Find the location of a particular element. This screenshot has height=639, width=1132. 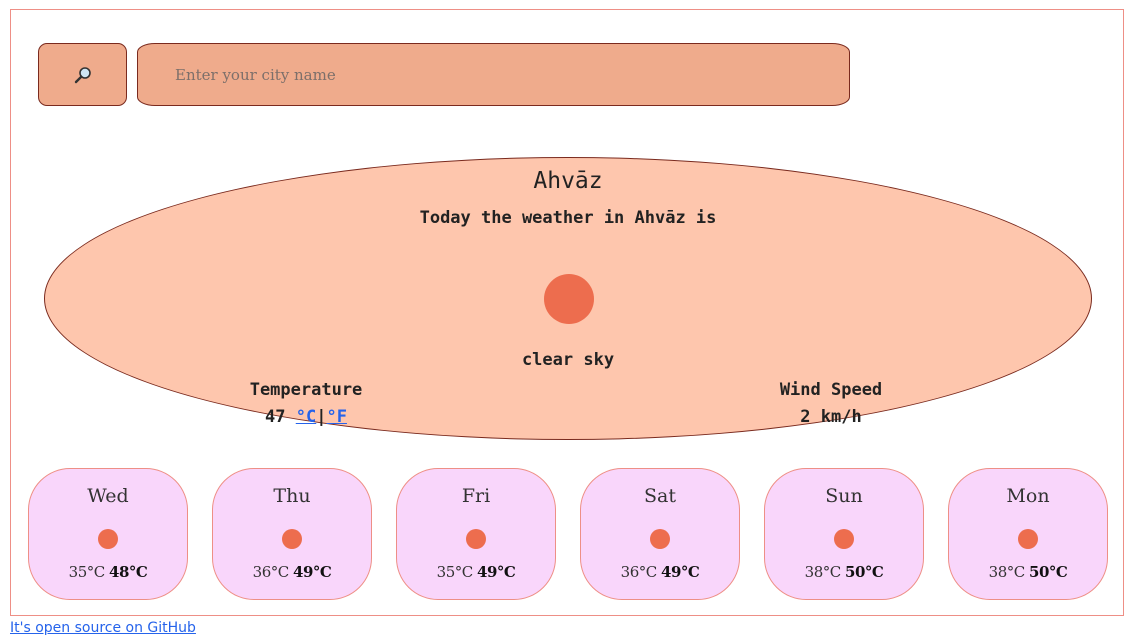

temperature-value: 47 is located at coordinates (275, 417).